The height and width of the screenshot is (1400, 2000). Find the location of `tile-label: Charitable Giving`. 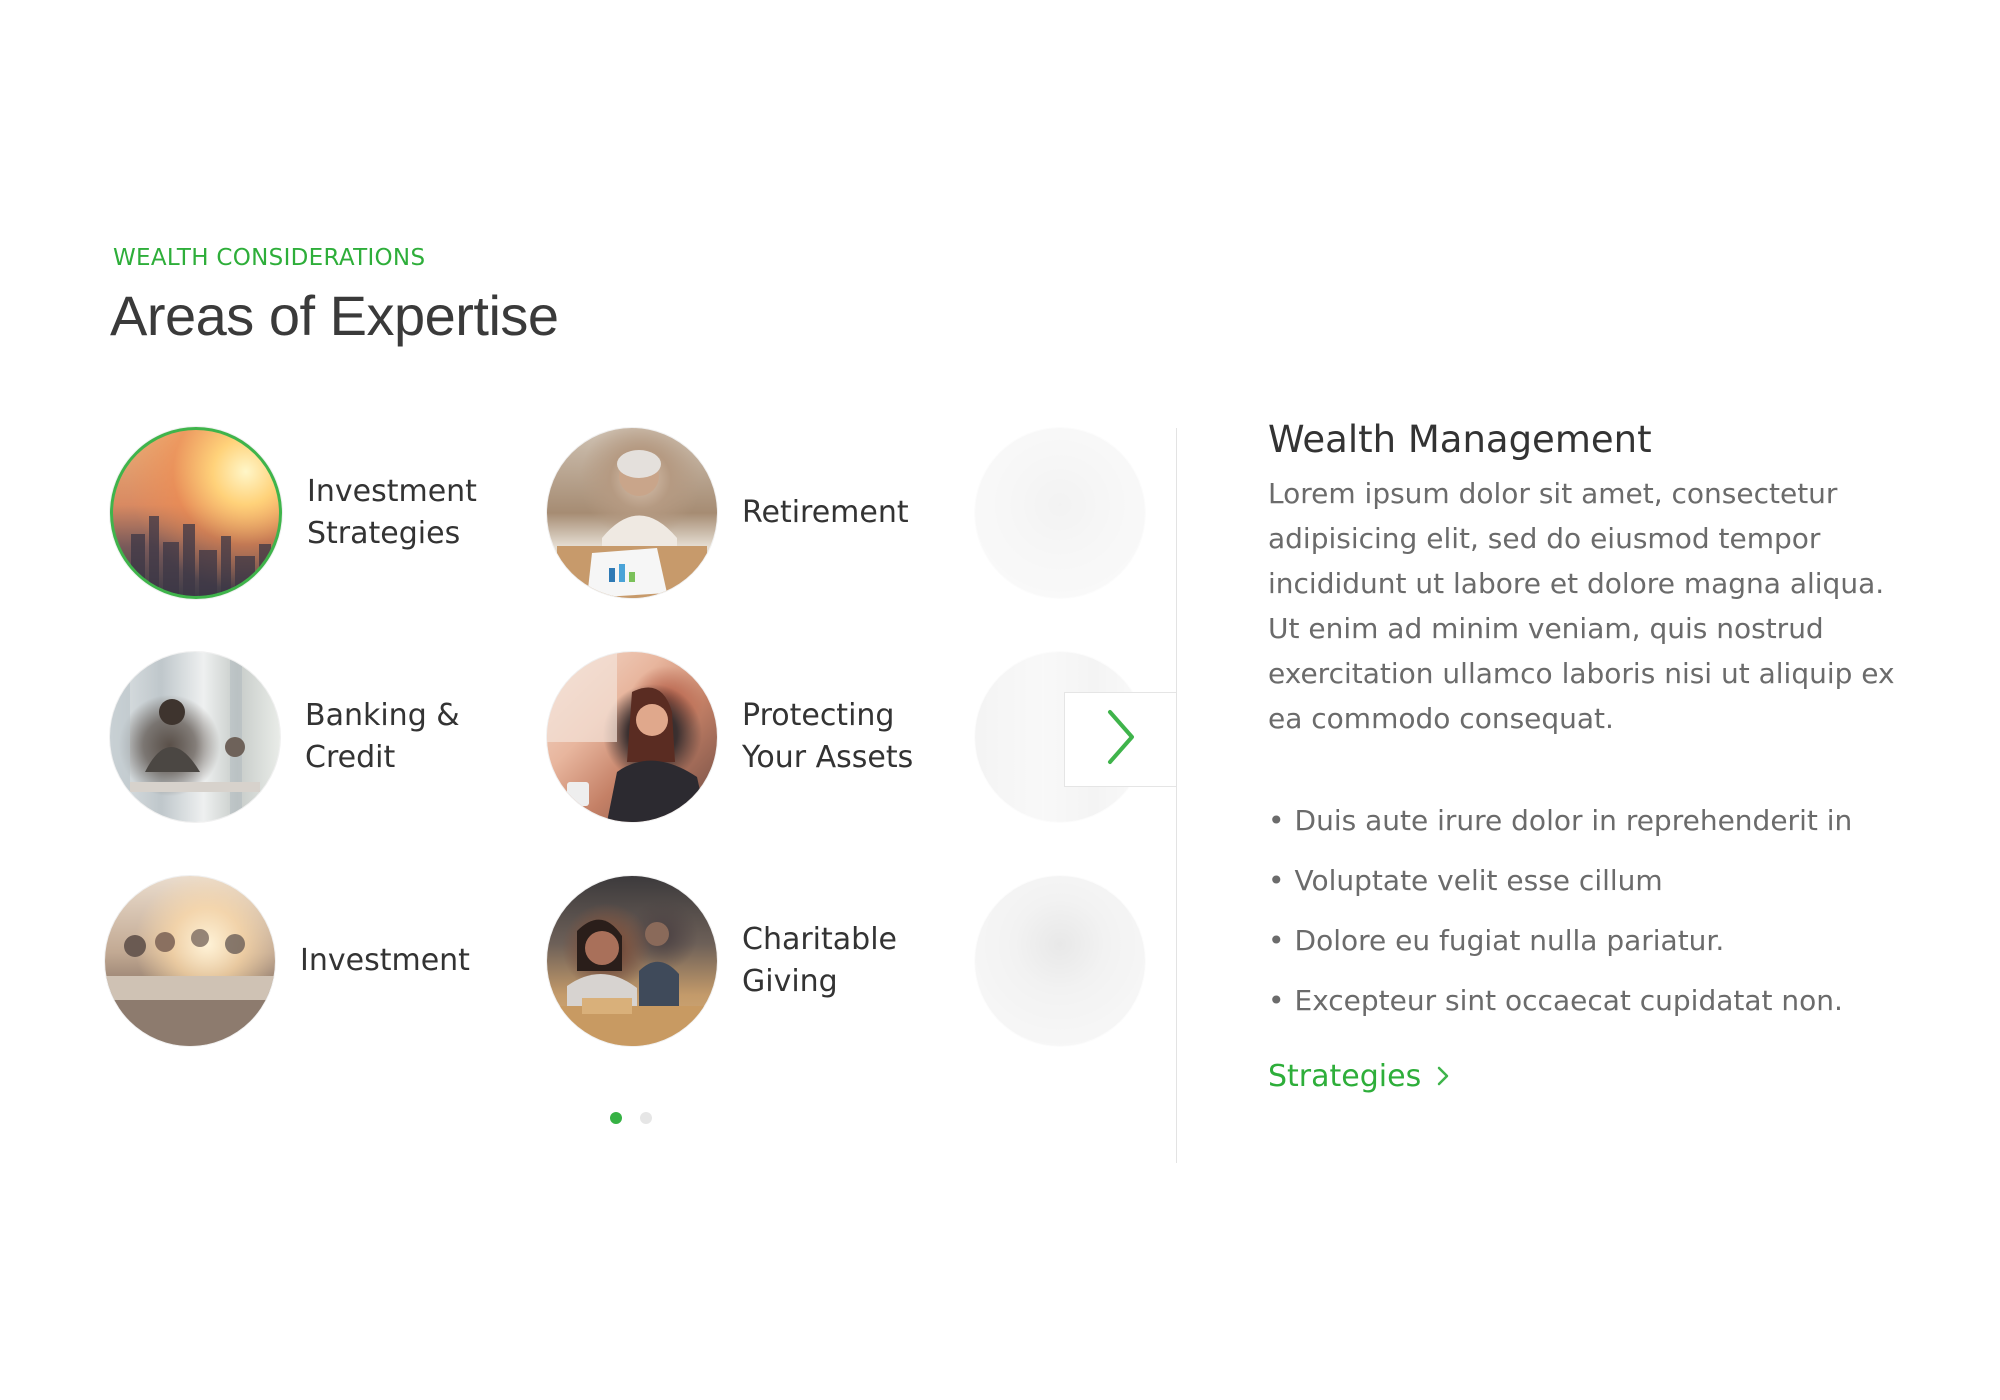

tile-label: Charitable Giving is located at coordinates (819, 960).